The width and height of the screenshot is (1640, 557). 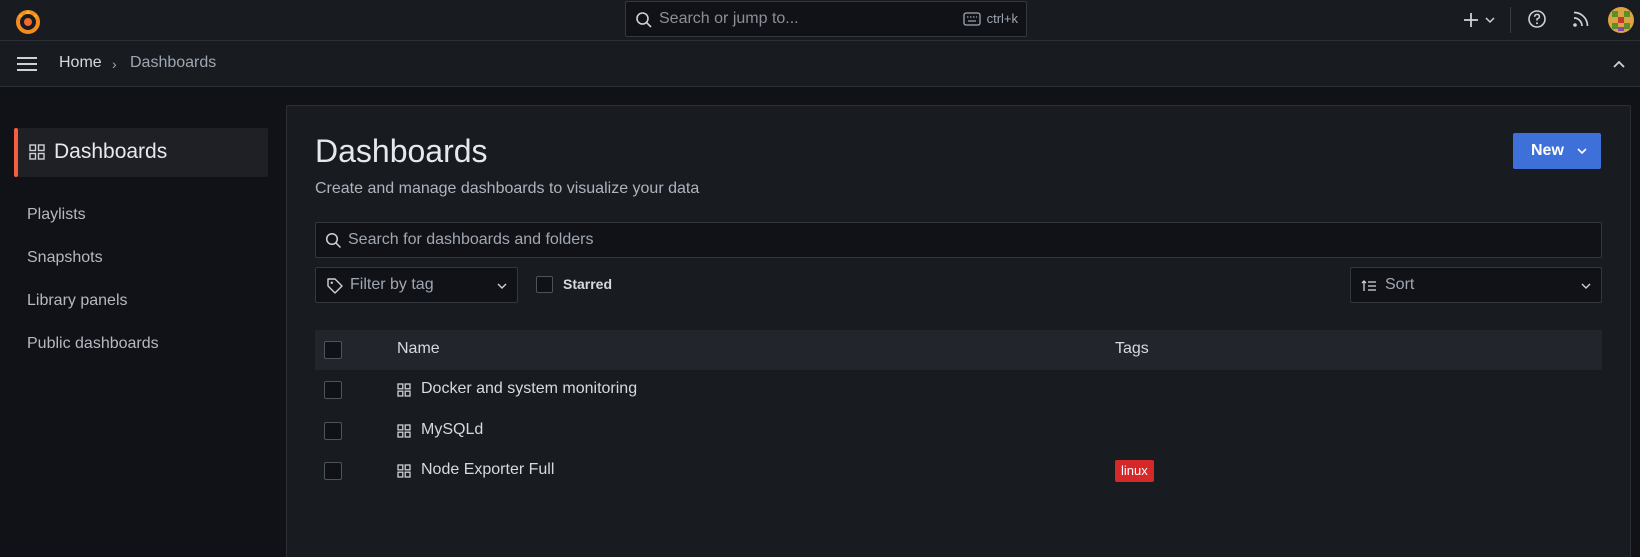 I want to click on chevron-up-icon, so click(x=1619, y=64).